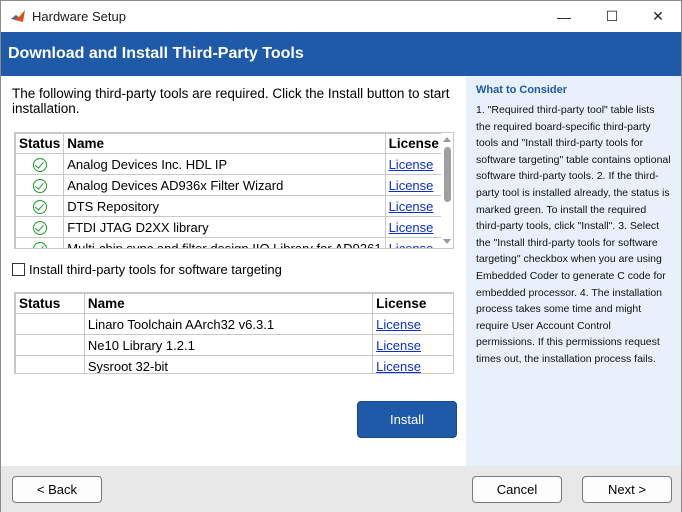  What do you see at coordinates (18, 16) in the screenshot?
I see `matlab-icon` at bounding box center [18, 16].